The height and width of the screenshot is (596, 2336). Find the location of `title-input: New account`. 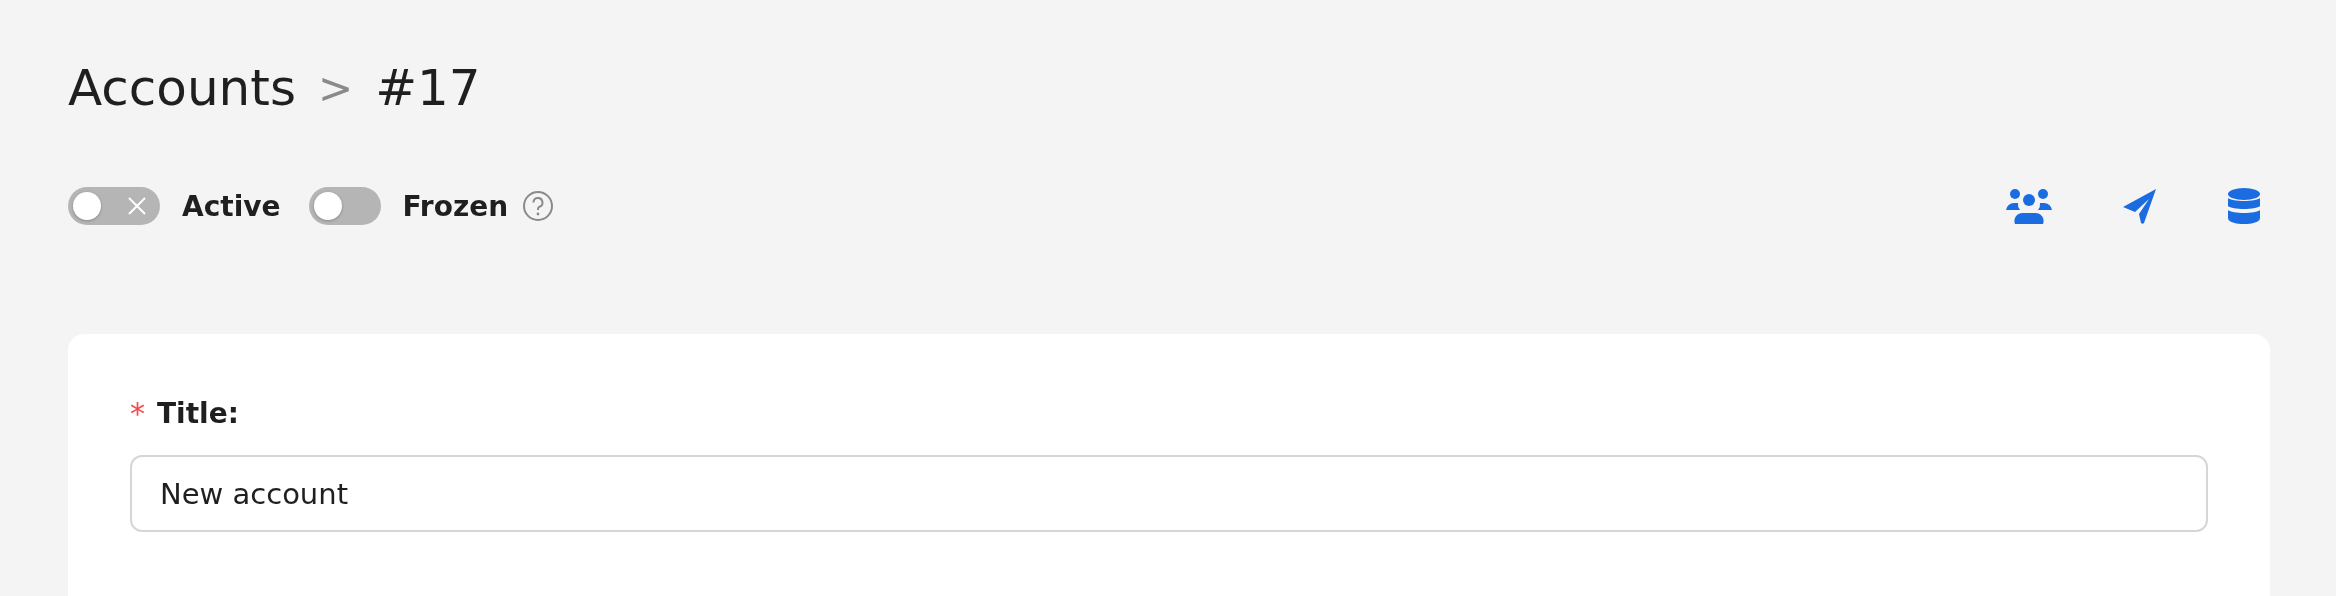

title-input: New account is located at coordinates (1169, 493).